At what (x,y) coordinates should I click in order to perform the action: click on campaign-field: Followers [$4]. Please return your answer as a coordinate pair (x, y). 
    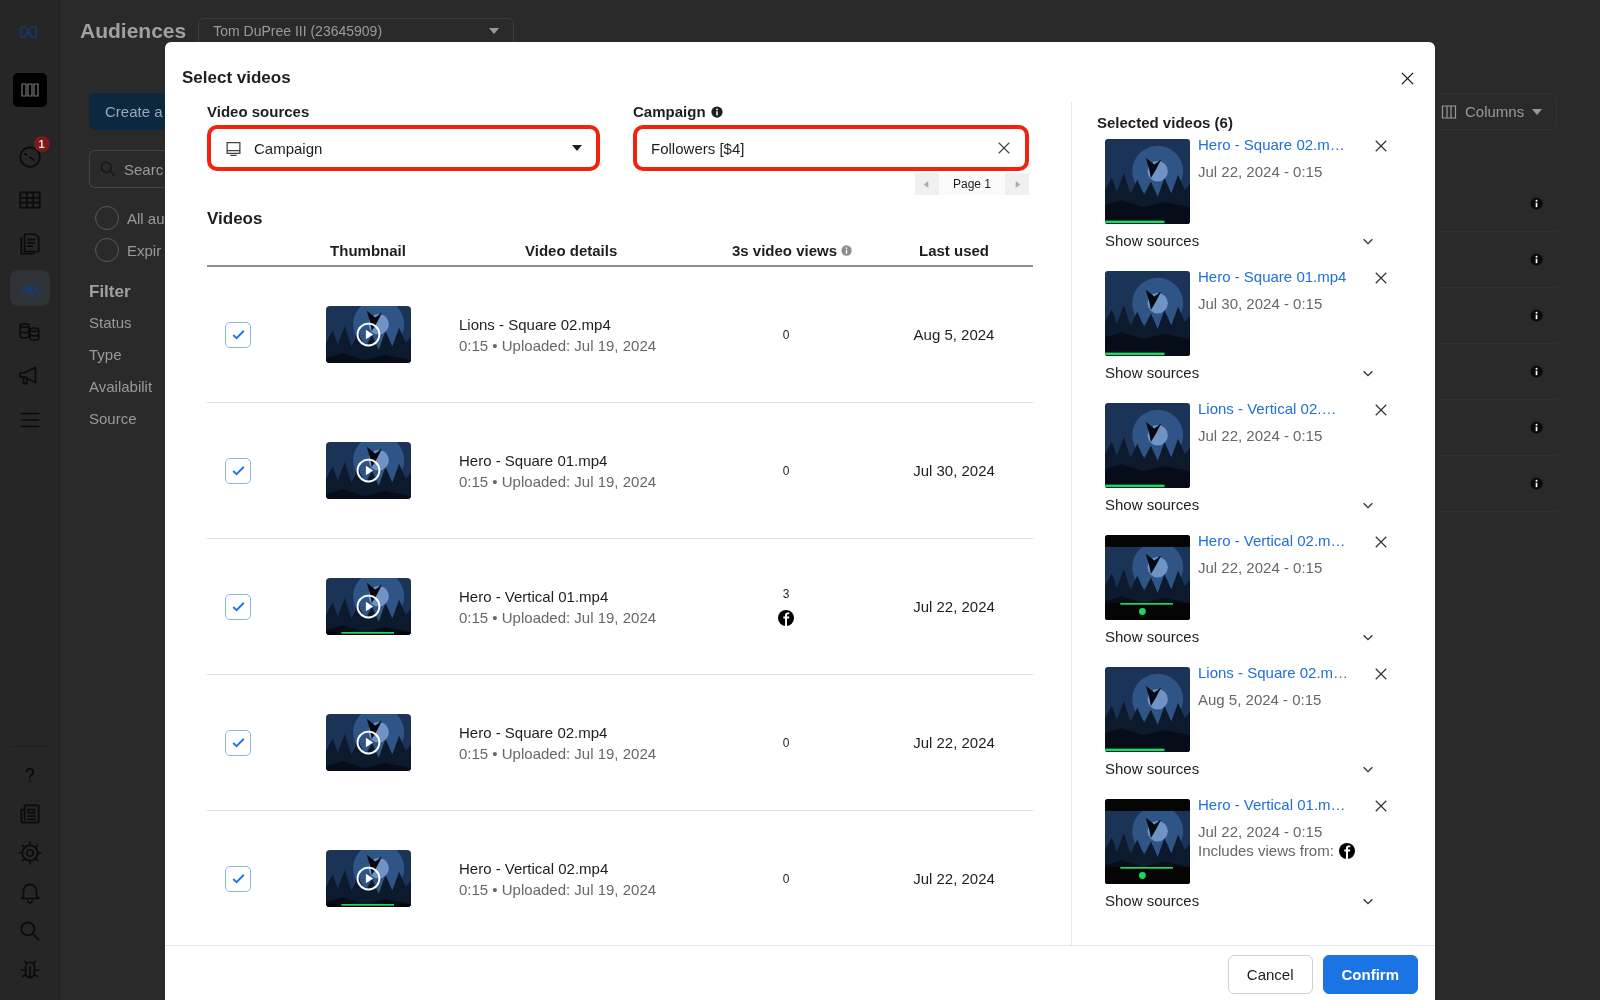
    Looking at the image, I should click on (831, 148).